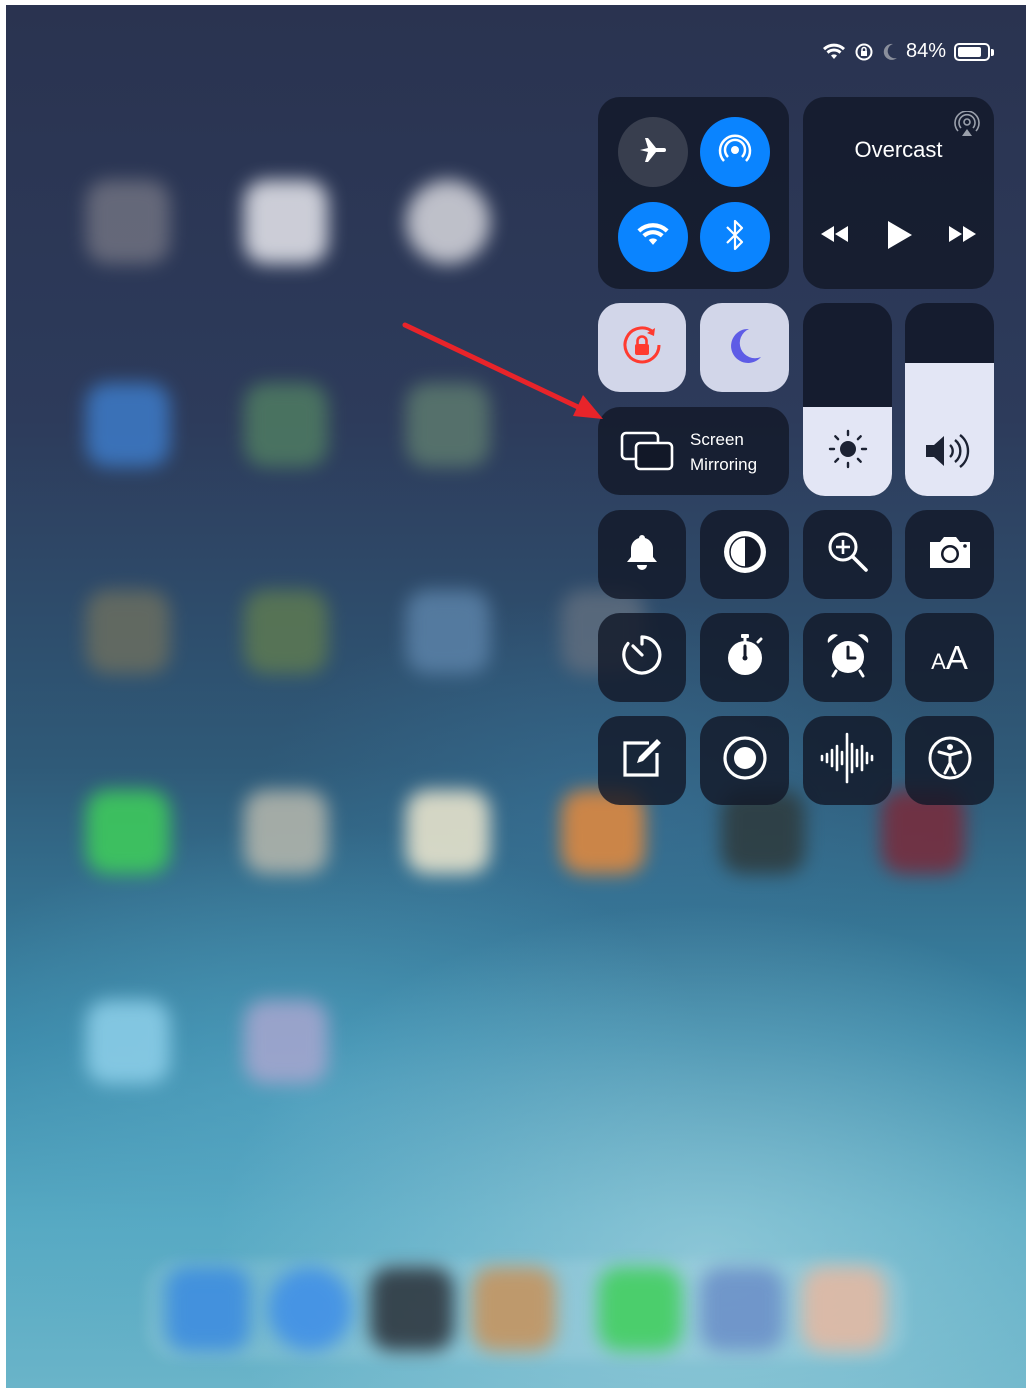  I want to click on battery-icon, so click(974, 51).